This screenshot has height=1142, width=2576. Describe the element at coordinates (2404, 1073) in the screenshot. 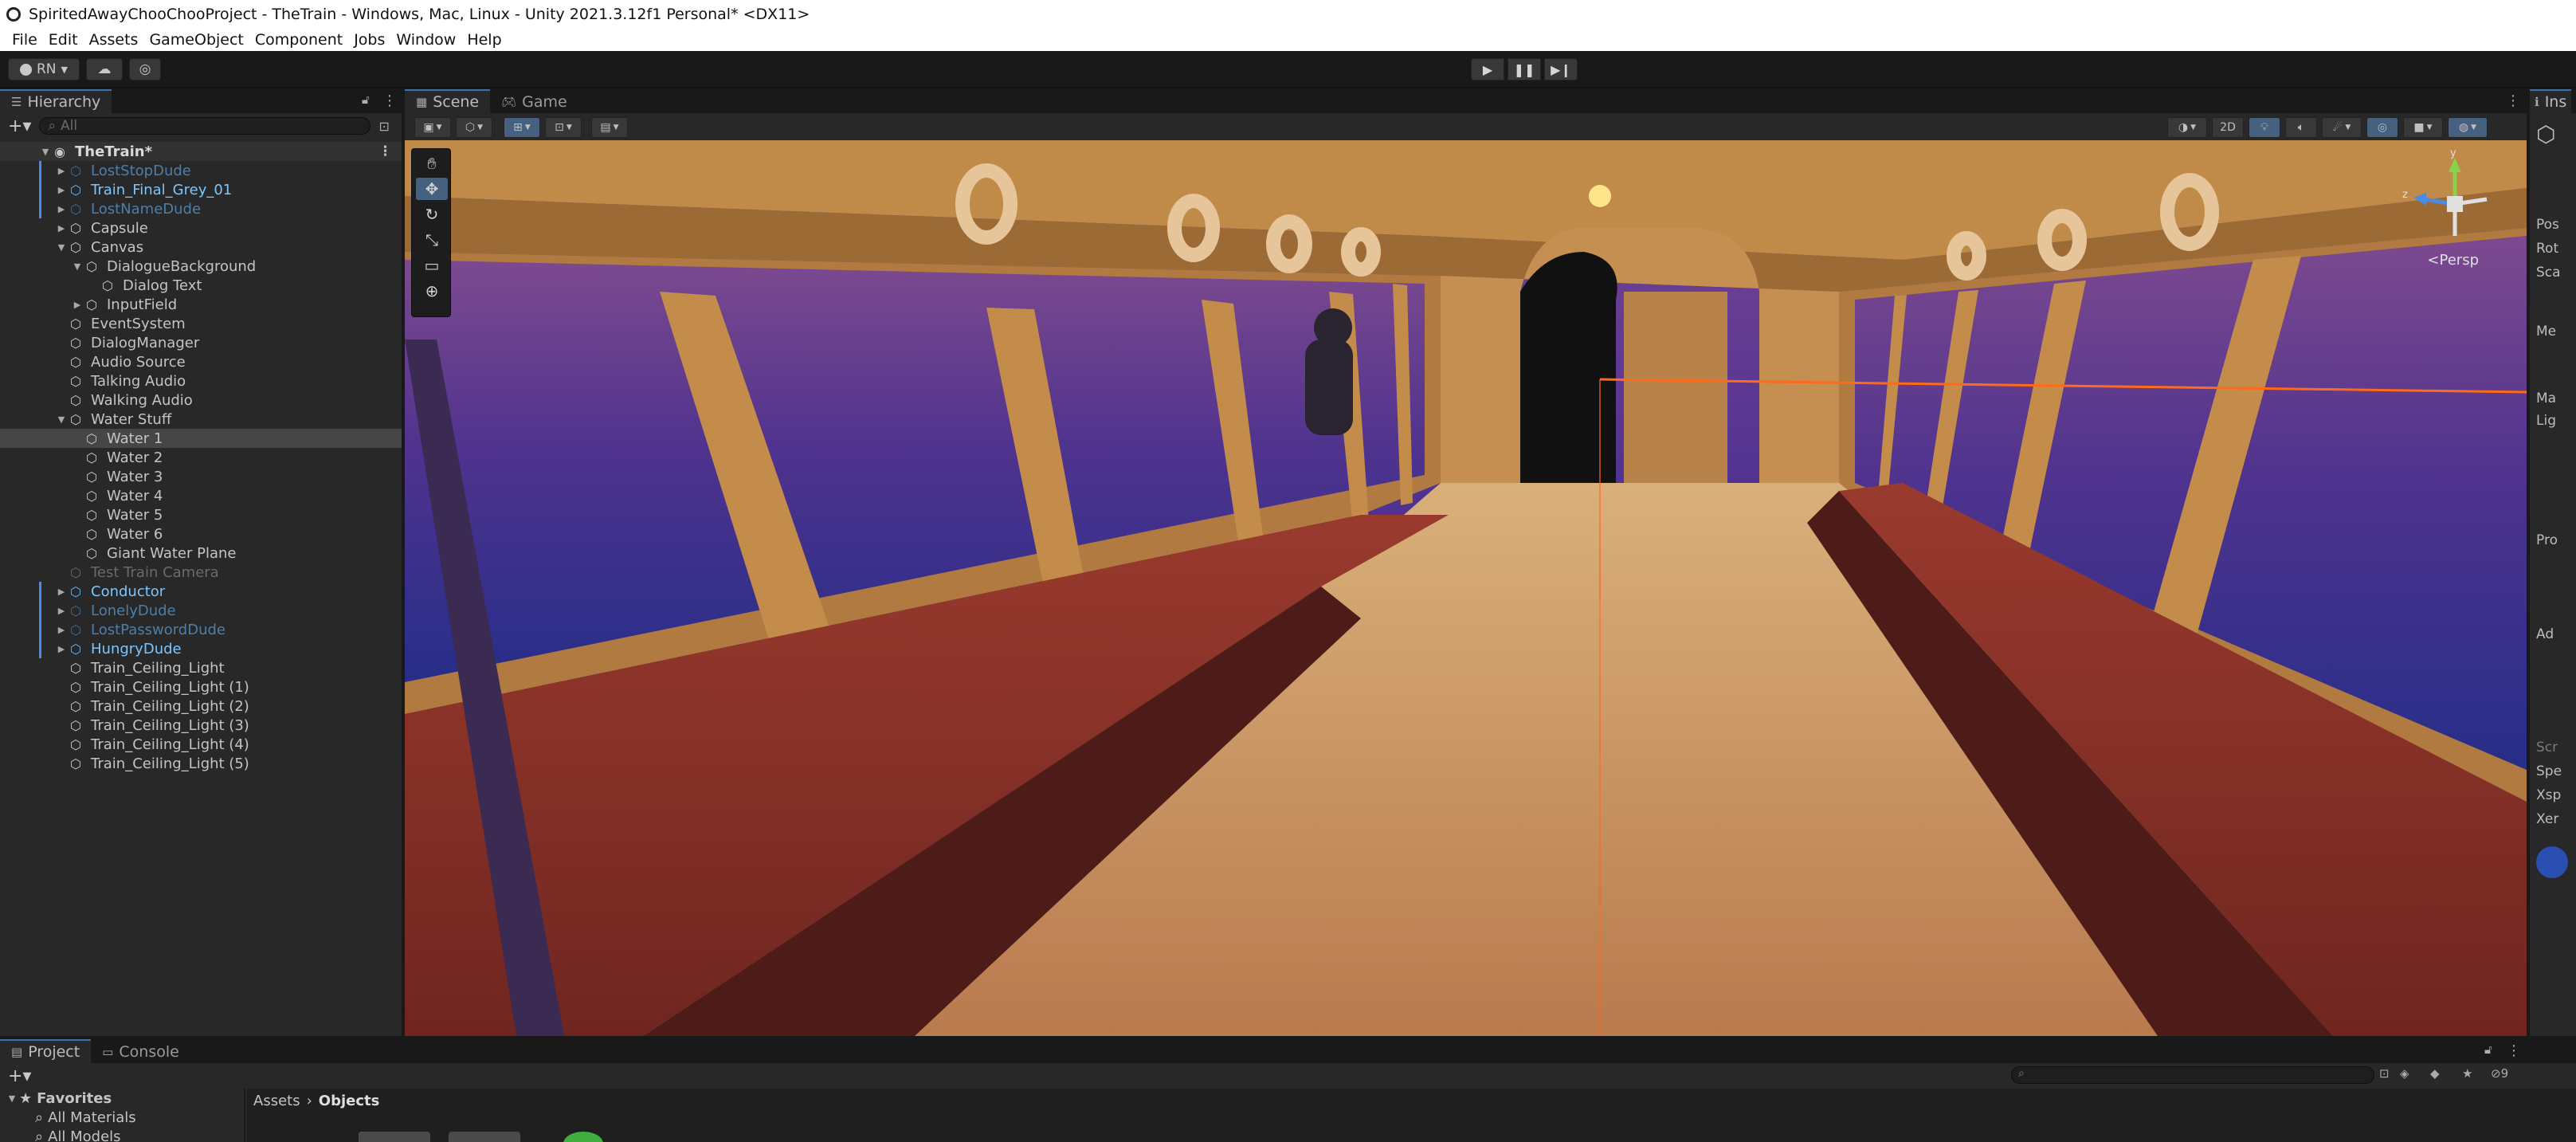

I see `filter-type-icon: ◈` at that location.